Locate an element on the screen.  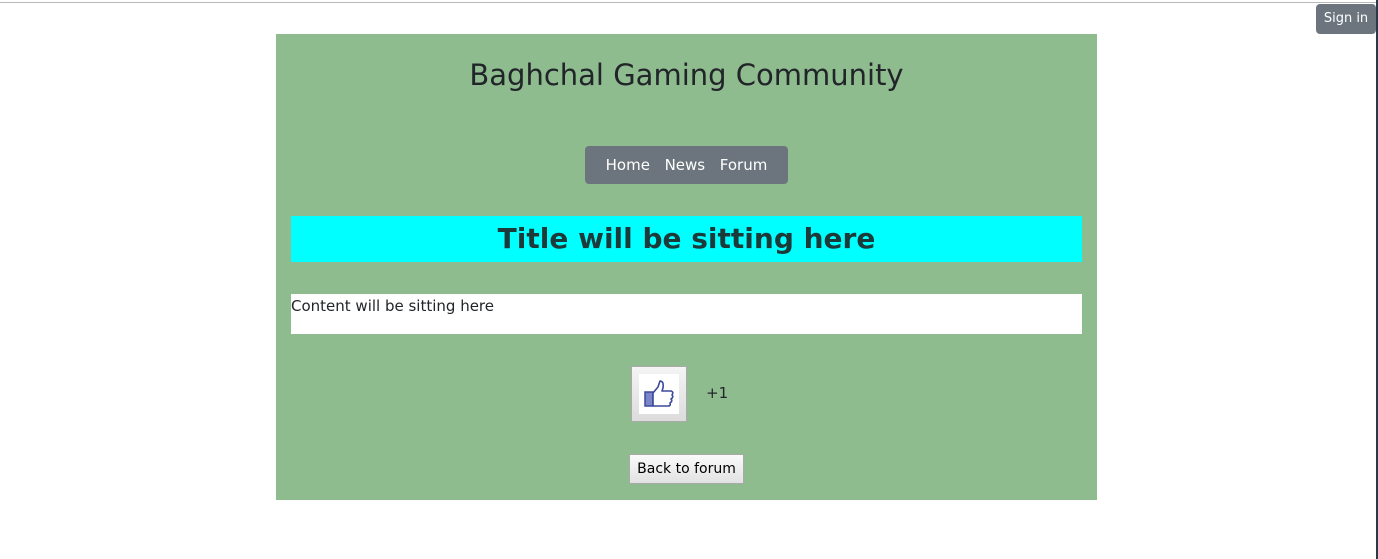
post-title: Title will be sitting here is located at coordinates (686, 239).